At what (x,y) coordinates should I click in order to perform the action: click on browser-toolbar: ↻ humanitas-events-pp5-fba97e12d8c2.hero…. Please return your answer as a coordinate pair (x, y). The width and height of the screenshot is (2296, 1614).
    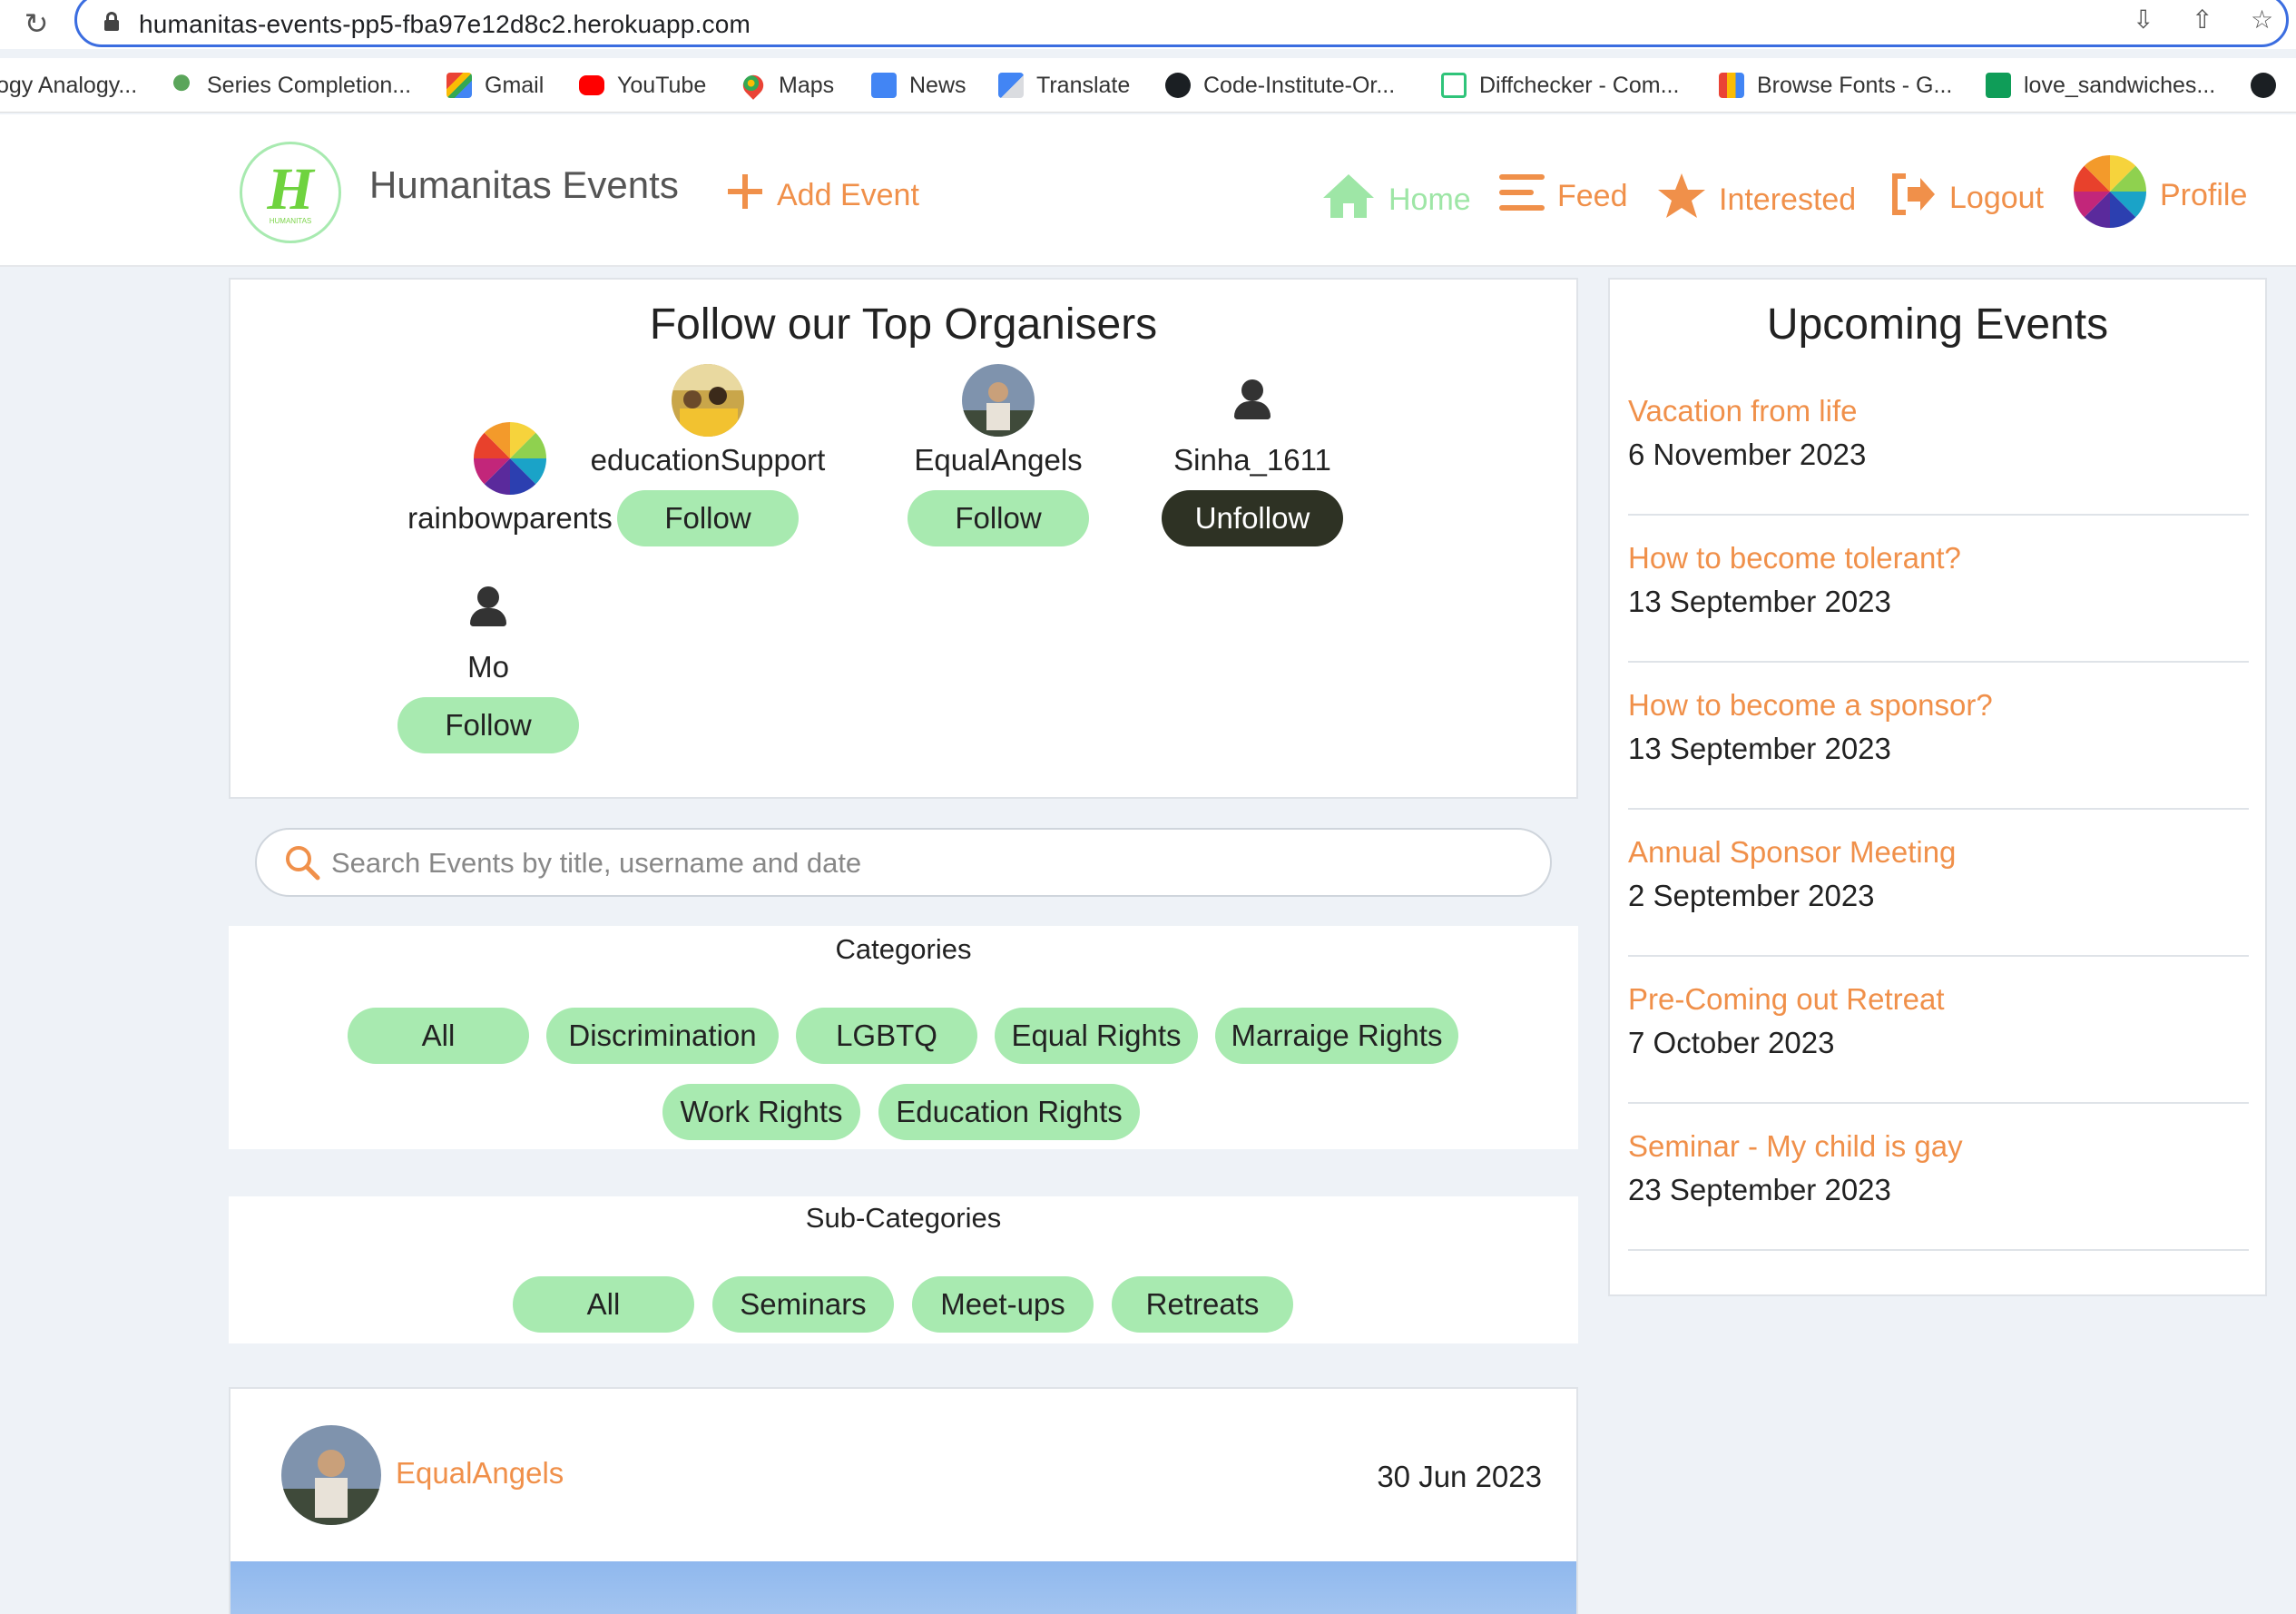
    Looking at the image, I should click on (1148, 24).